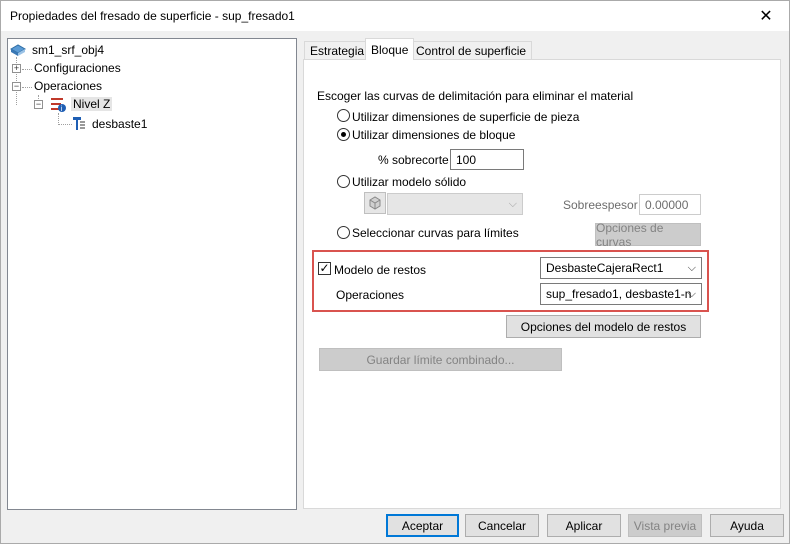  Describe the element at coordinates (62, 108) in the screenshot. I see `svg-text: i` at that location.